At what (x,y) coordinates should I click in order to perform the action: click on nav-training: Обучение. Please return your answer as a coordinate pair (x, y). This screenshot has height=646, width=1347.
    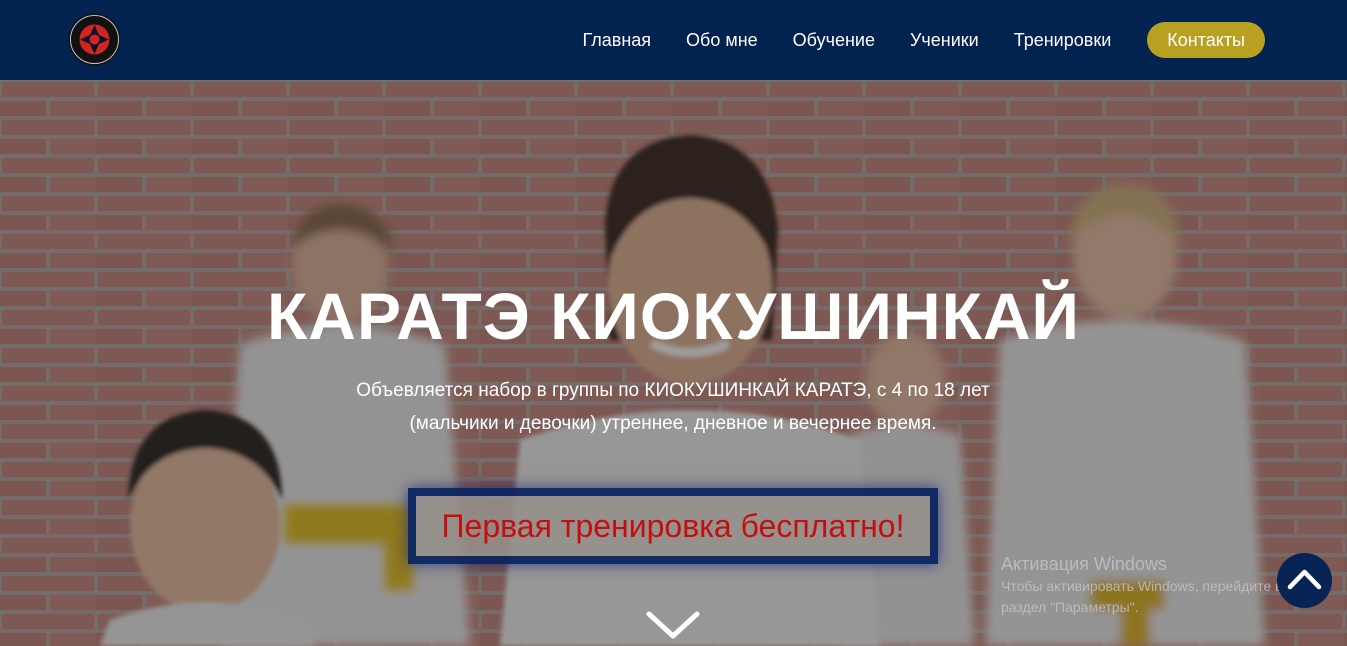
    Looking at the image, I should click on (834, 40).